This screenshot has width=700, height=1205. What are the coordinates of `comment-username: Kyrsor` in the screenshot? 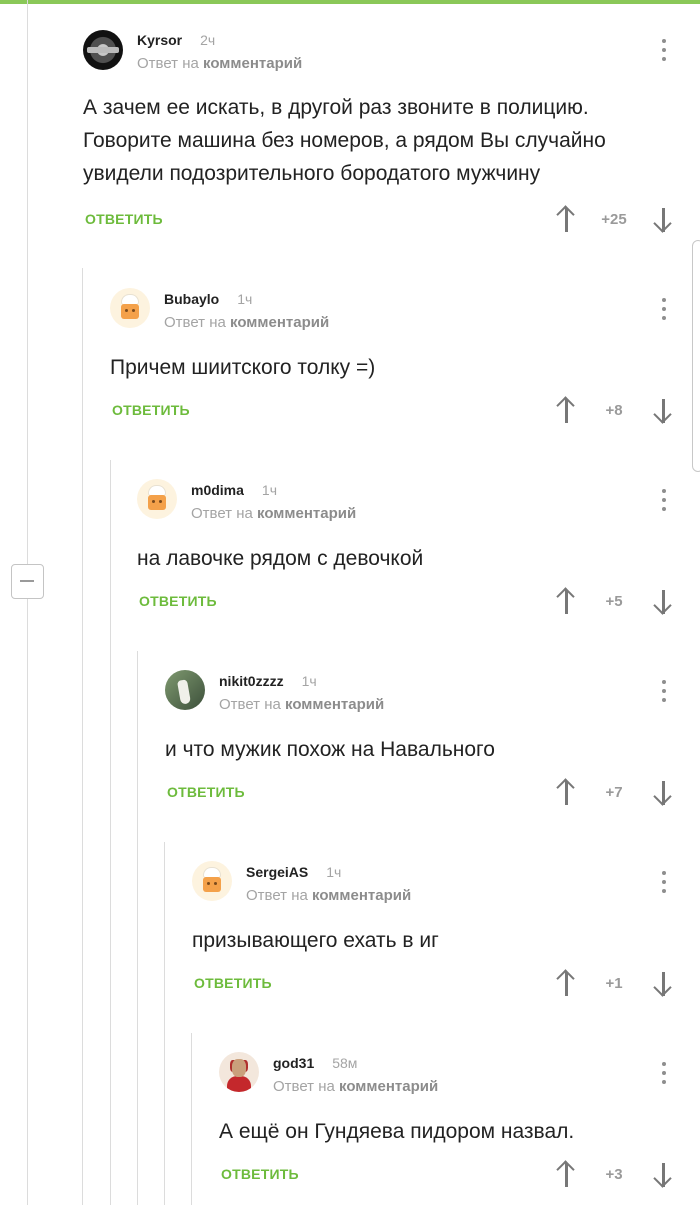 It's located at (159, 40).